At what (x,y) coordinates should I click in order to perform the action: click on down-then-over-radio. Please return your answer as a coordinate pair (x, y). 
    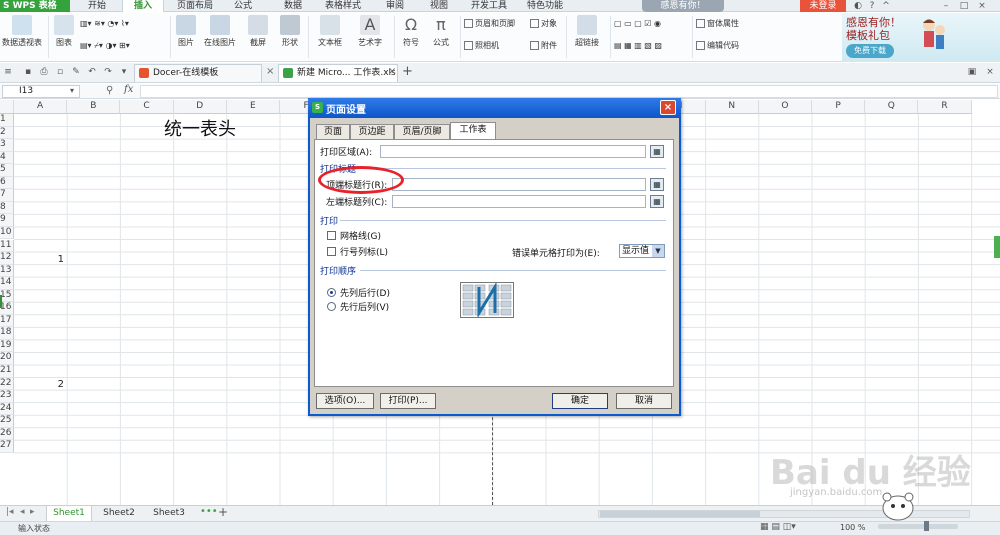
    Looking at the image, I should click on (331, 292).